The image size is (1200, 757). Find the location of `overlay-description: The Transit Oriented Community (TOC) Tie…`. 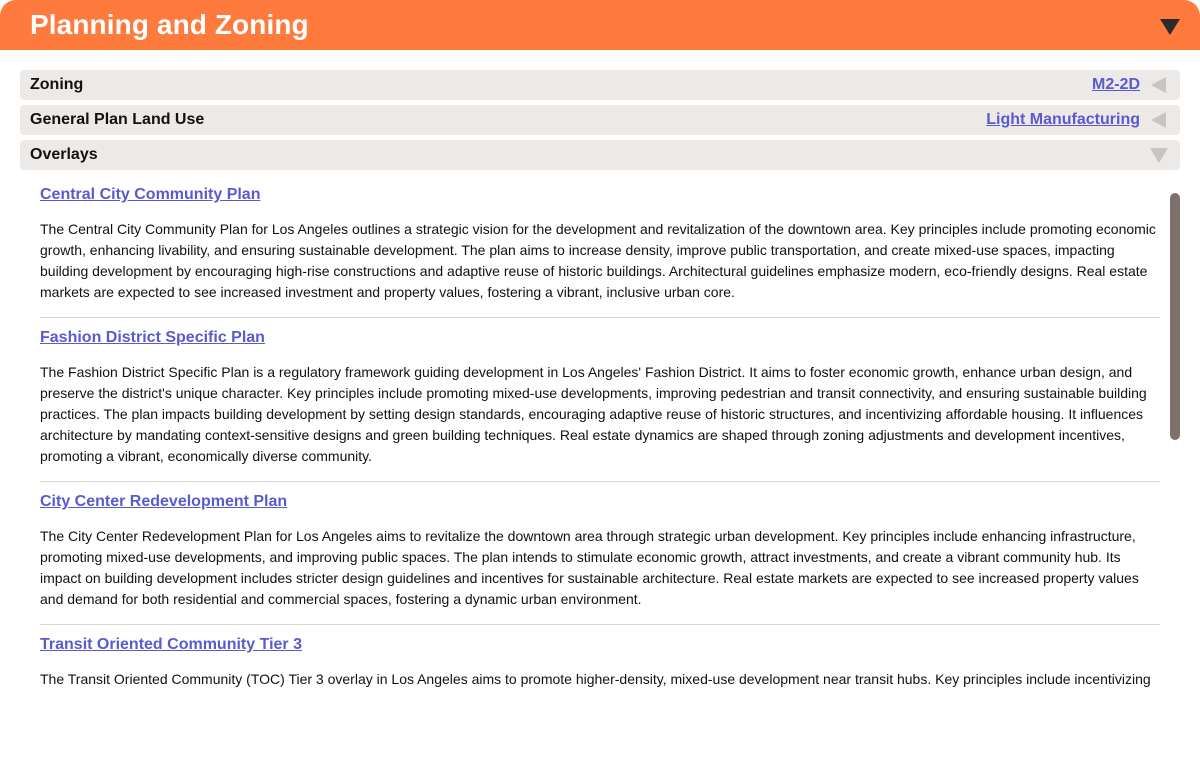

overlay-description: The Transit Oriented Community (TOC) Tie… is located at coordinates (595, 679).